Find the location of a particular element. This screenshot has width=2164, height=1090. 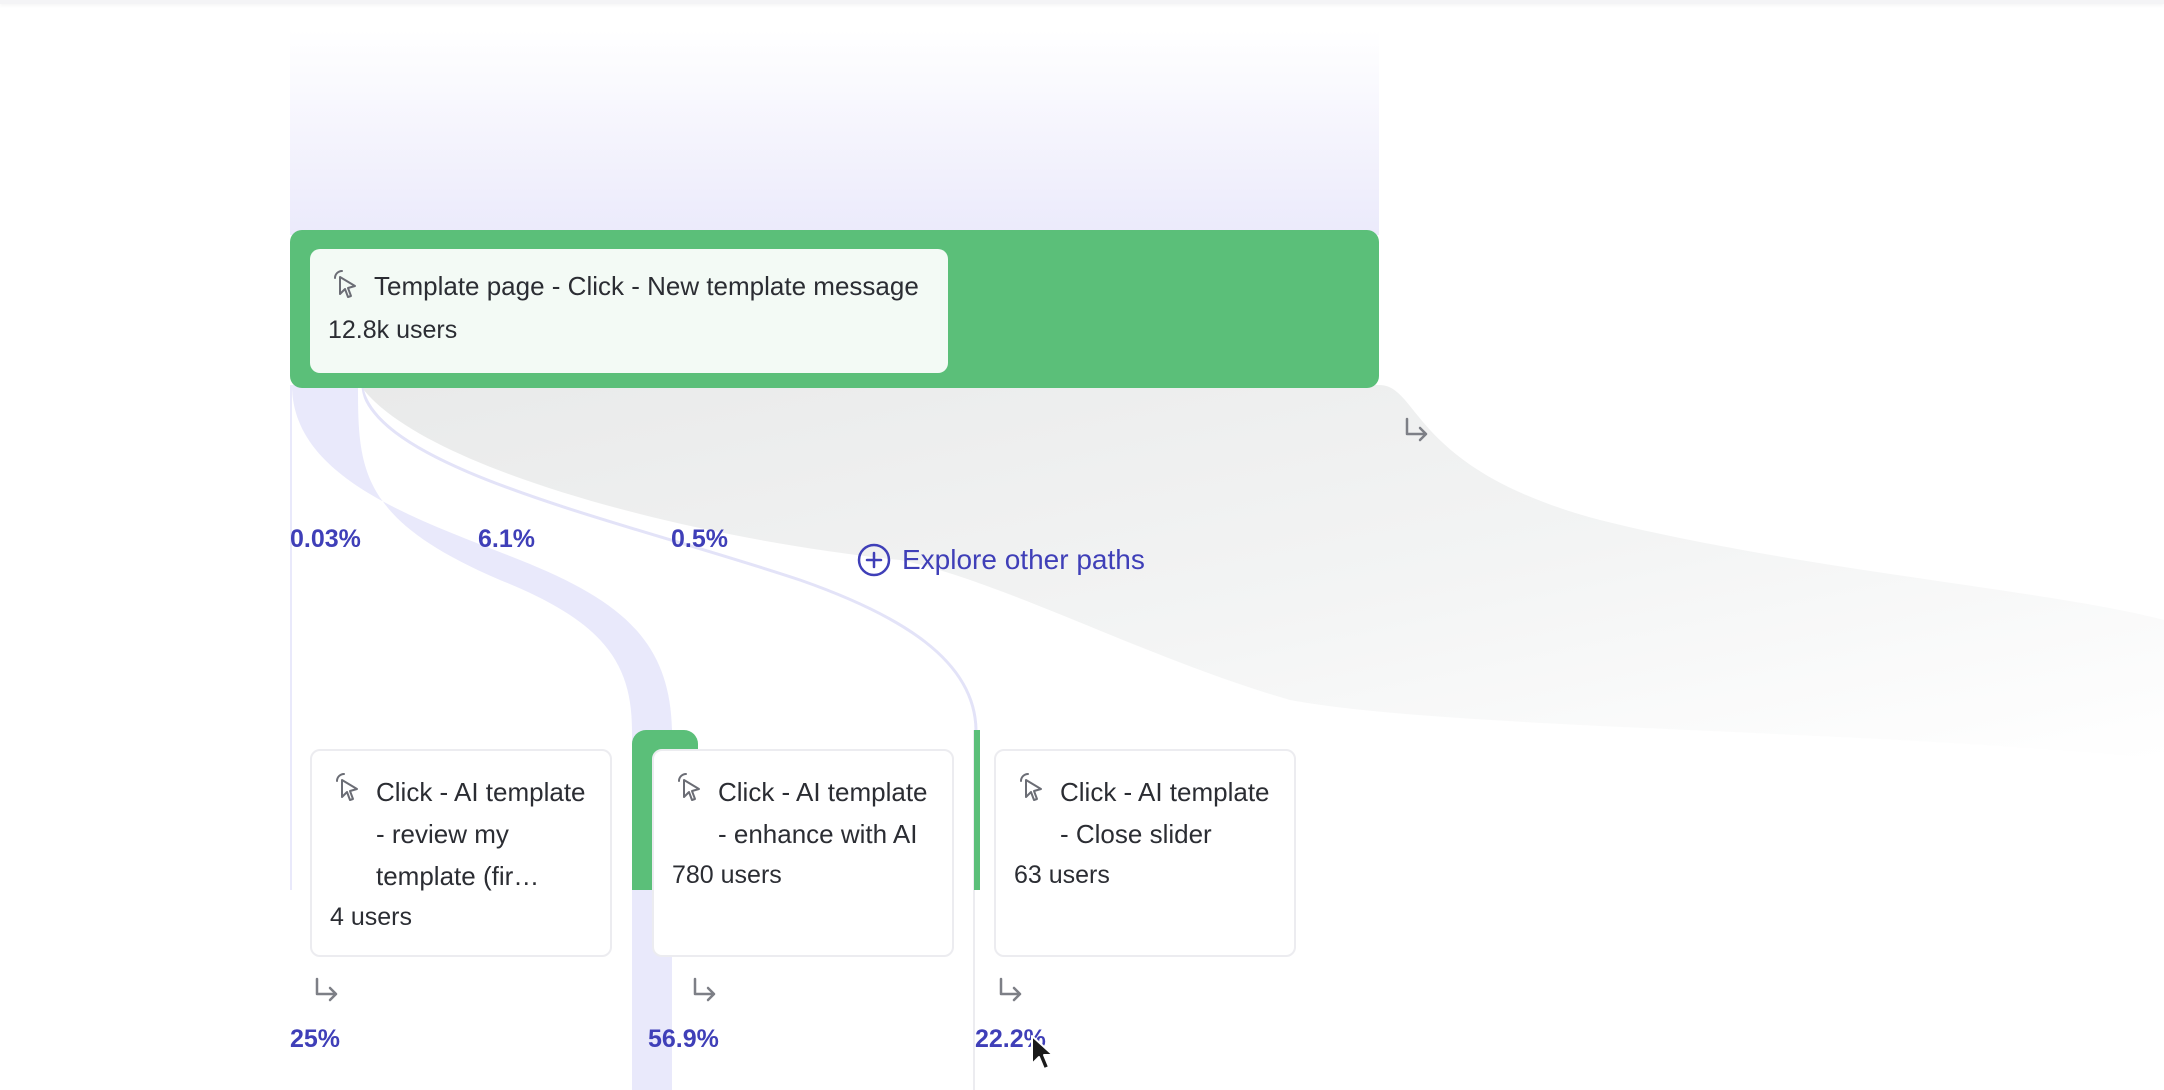

child-node-users-1: 4 users is located at coordinates (371, 917).